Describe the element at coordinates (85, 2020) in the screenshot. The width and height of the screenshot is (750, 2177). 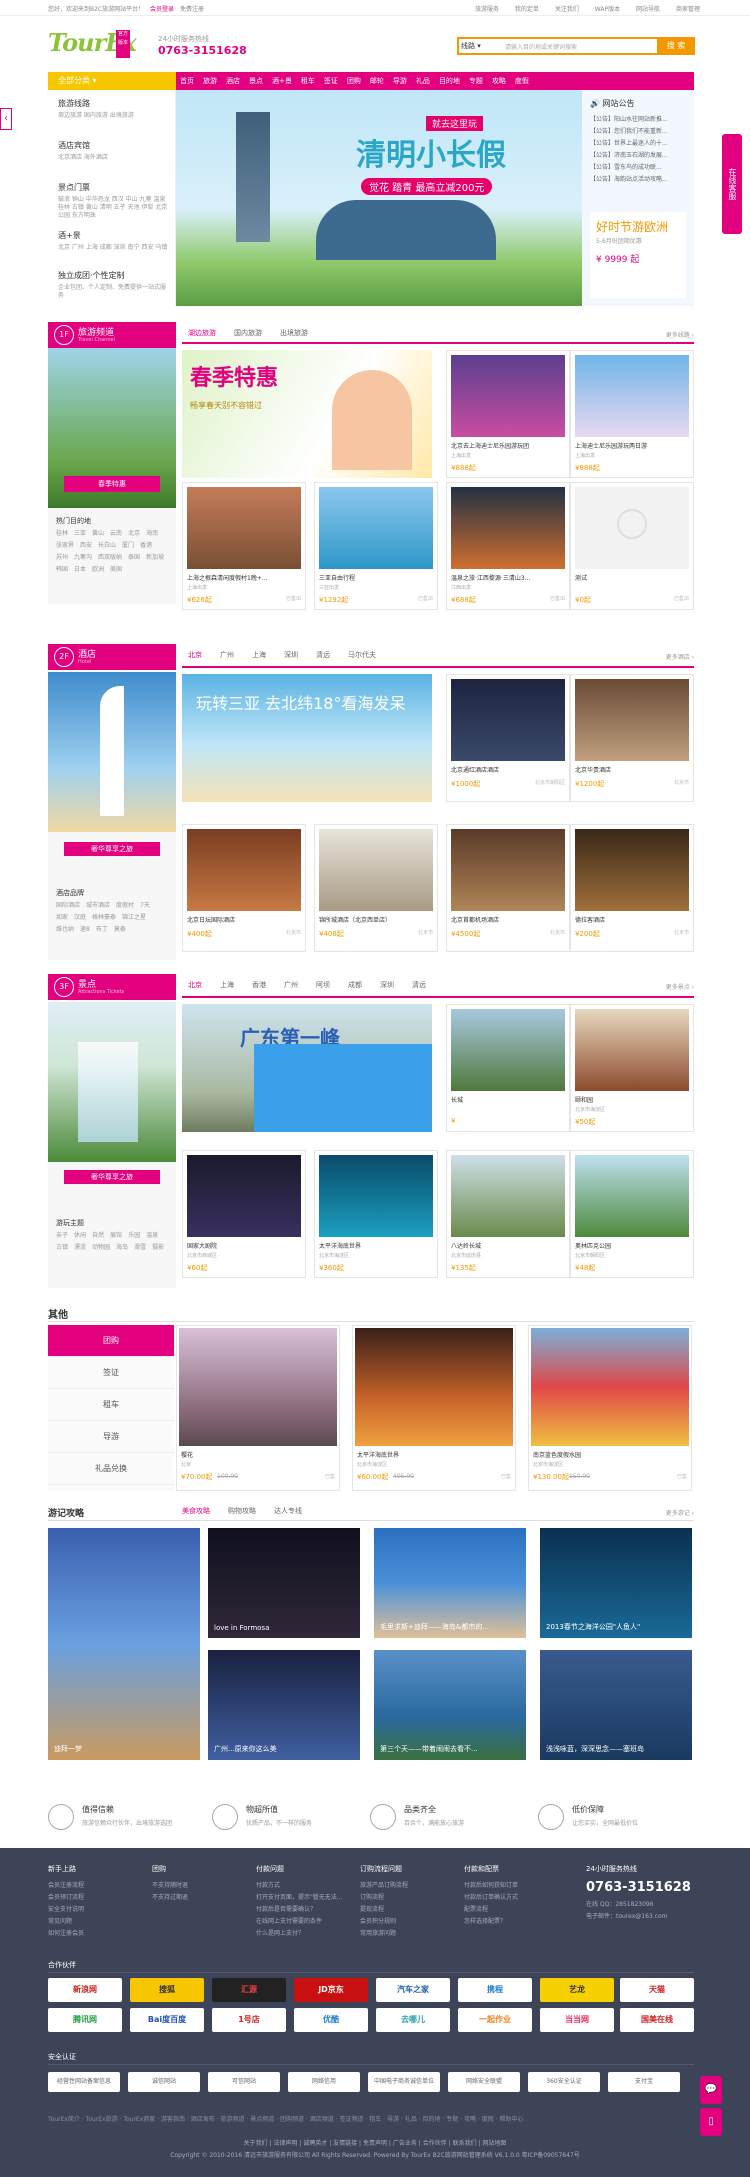
I see `partner-logo: 腾讯网` at that location.